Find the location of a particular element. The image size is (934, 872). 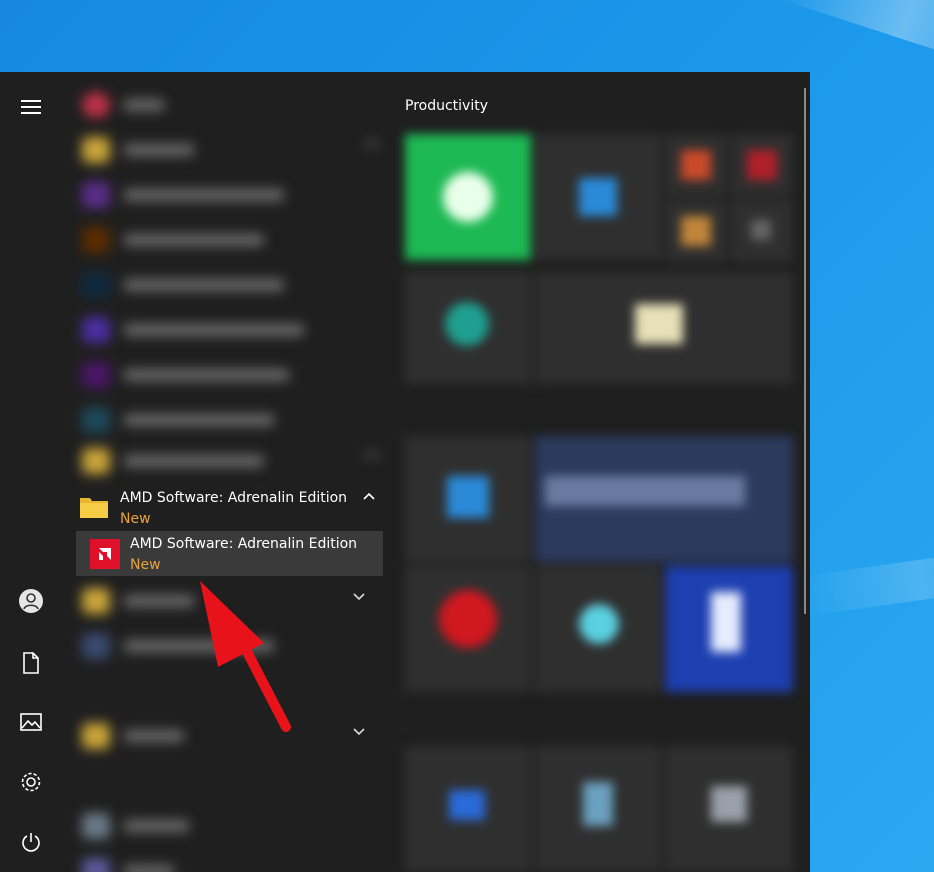

start-rail is located at coordinates (31, 472).